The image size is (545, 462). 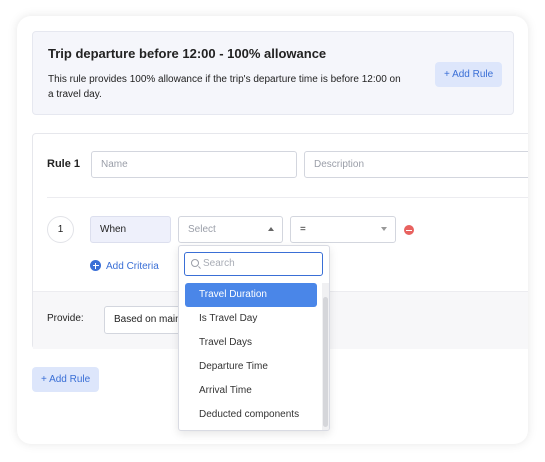 What do you see at coordinates (251, 319) in the screenshot?
I see `dropdown-option: Is Travel Day` at bounding box center [251, 319].